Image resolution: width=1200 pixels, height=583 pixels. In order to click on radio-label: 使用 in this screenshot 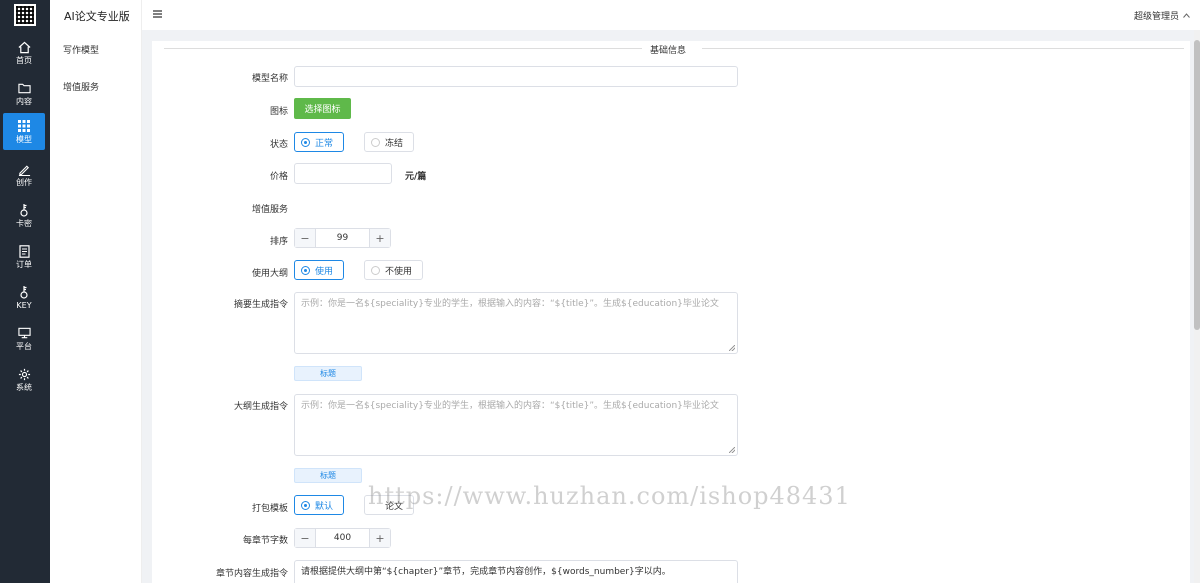, I will do `click(324, 271)`.